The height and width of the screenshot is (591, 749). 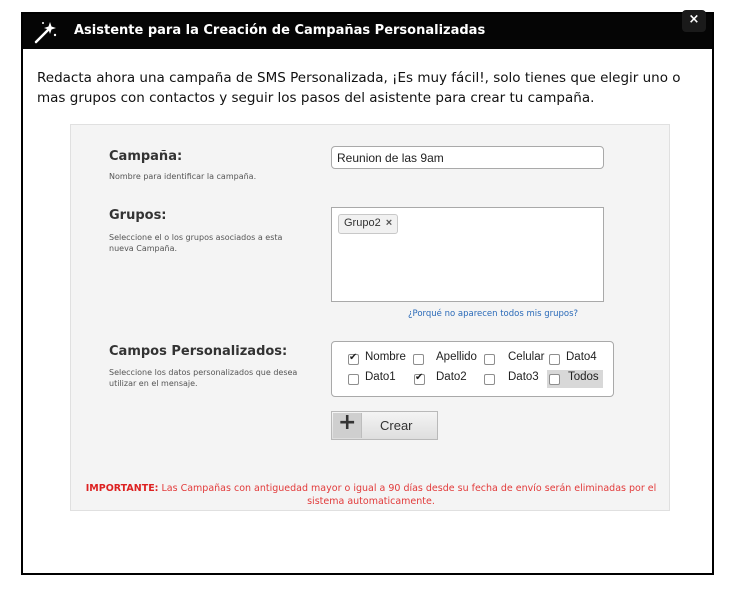 I want to click on checkbox-celular, so click(x=489, y=359).